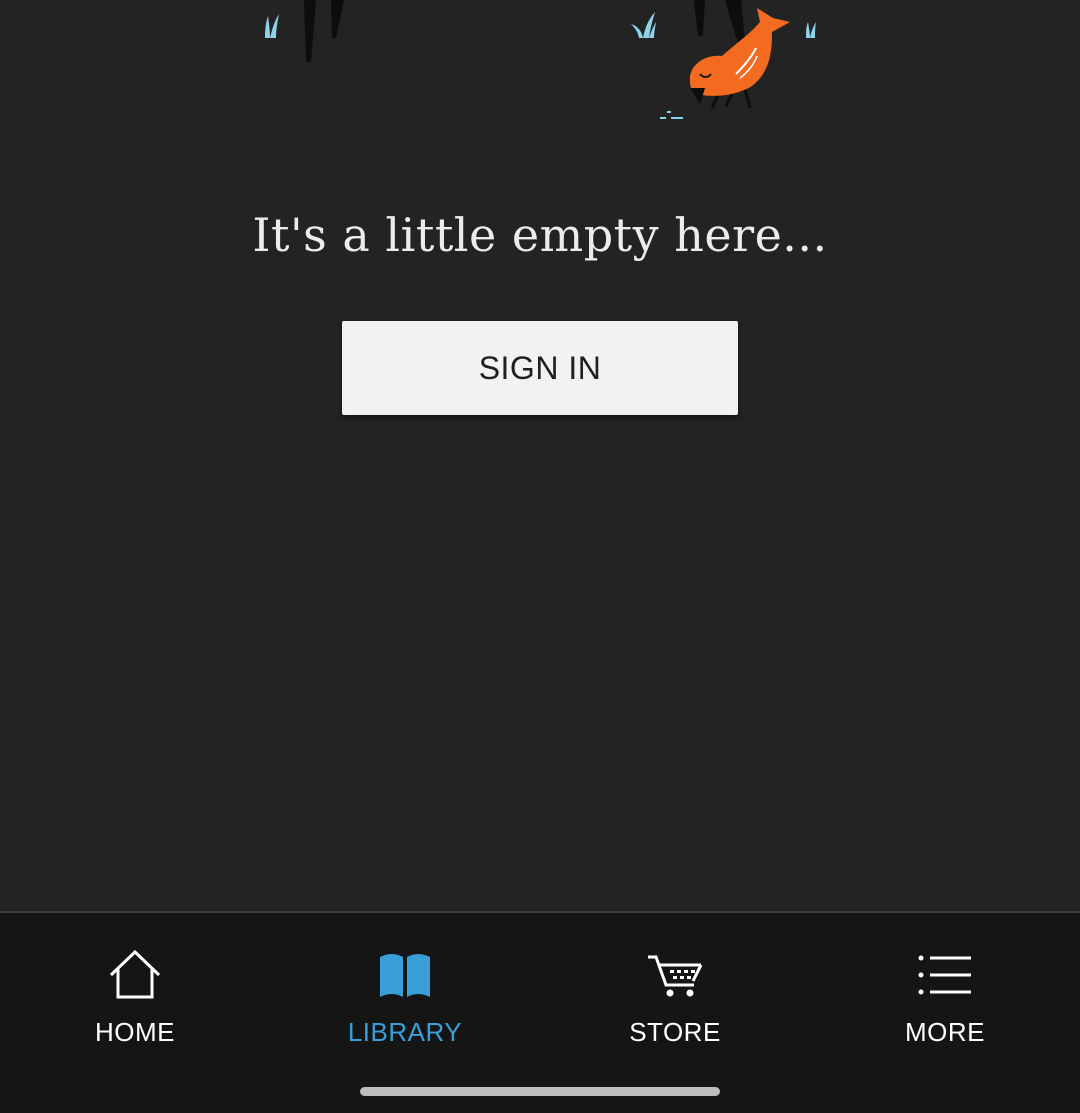 This screenshot has width=1080, height=1113. I want to click on bird-illustration-icon, so click(540, 59).